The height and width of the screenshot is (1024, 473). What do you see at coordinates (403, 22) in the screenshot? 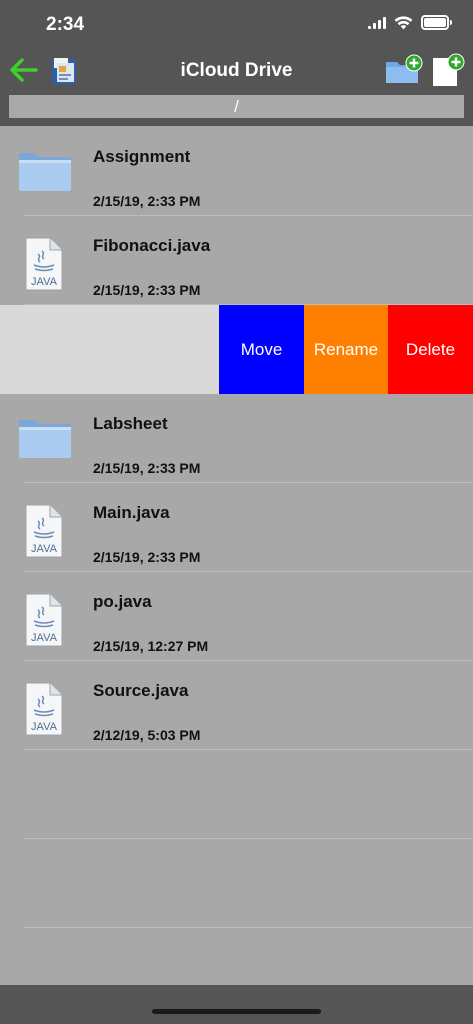
I see `wifi-icon` at bounding box center [403, 22].